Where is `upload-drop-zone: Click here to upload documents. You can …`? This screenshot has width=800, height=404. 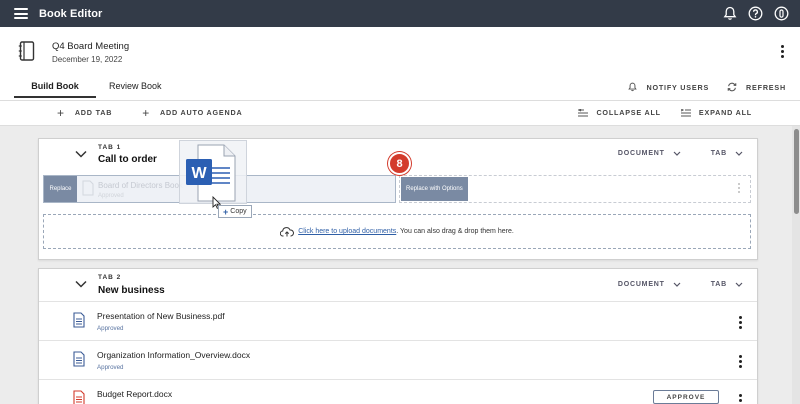
upload-drop-zone: Click here to upload documents. You can … is located at coordinates (397, 231).